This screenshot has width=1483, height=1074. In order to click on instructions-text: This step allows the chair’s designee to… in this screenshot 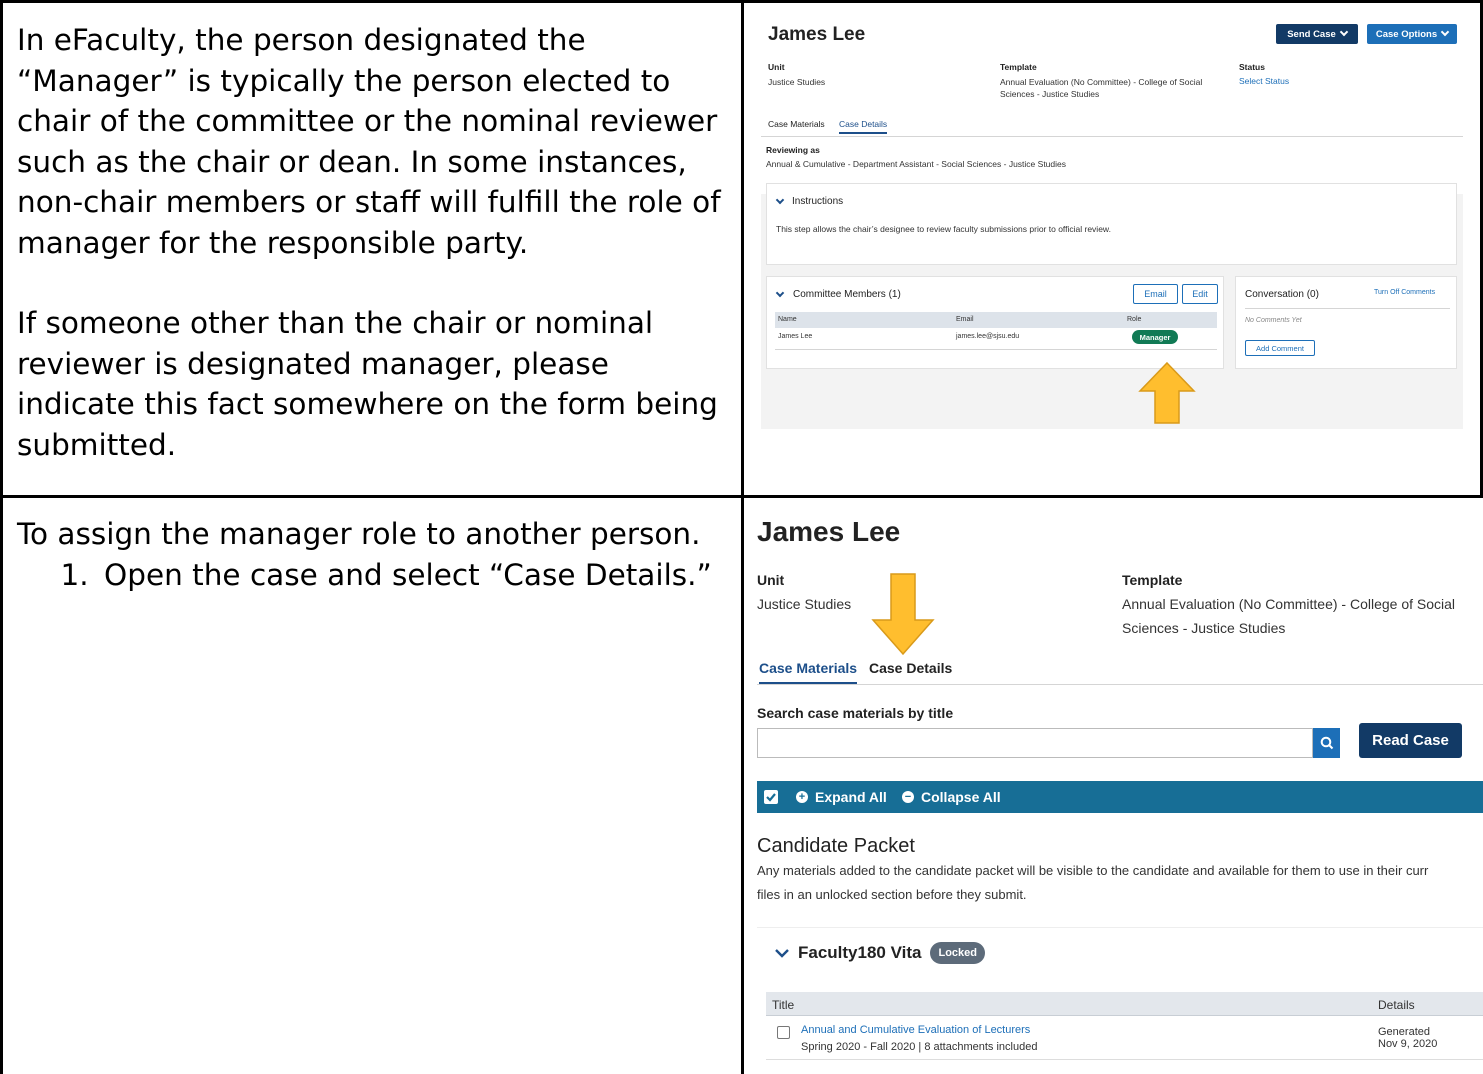, I will do `click(943, 229)`.